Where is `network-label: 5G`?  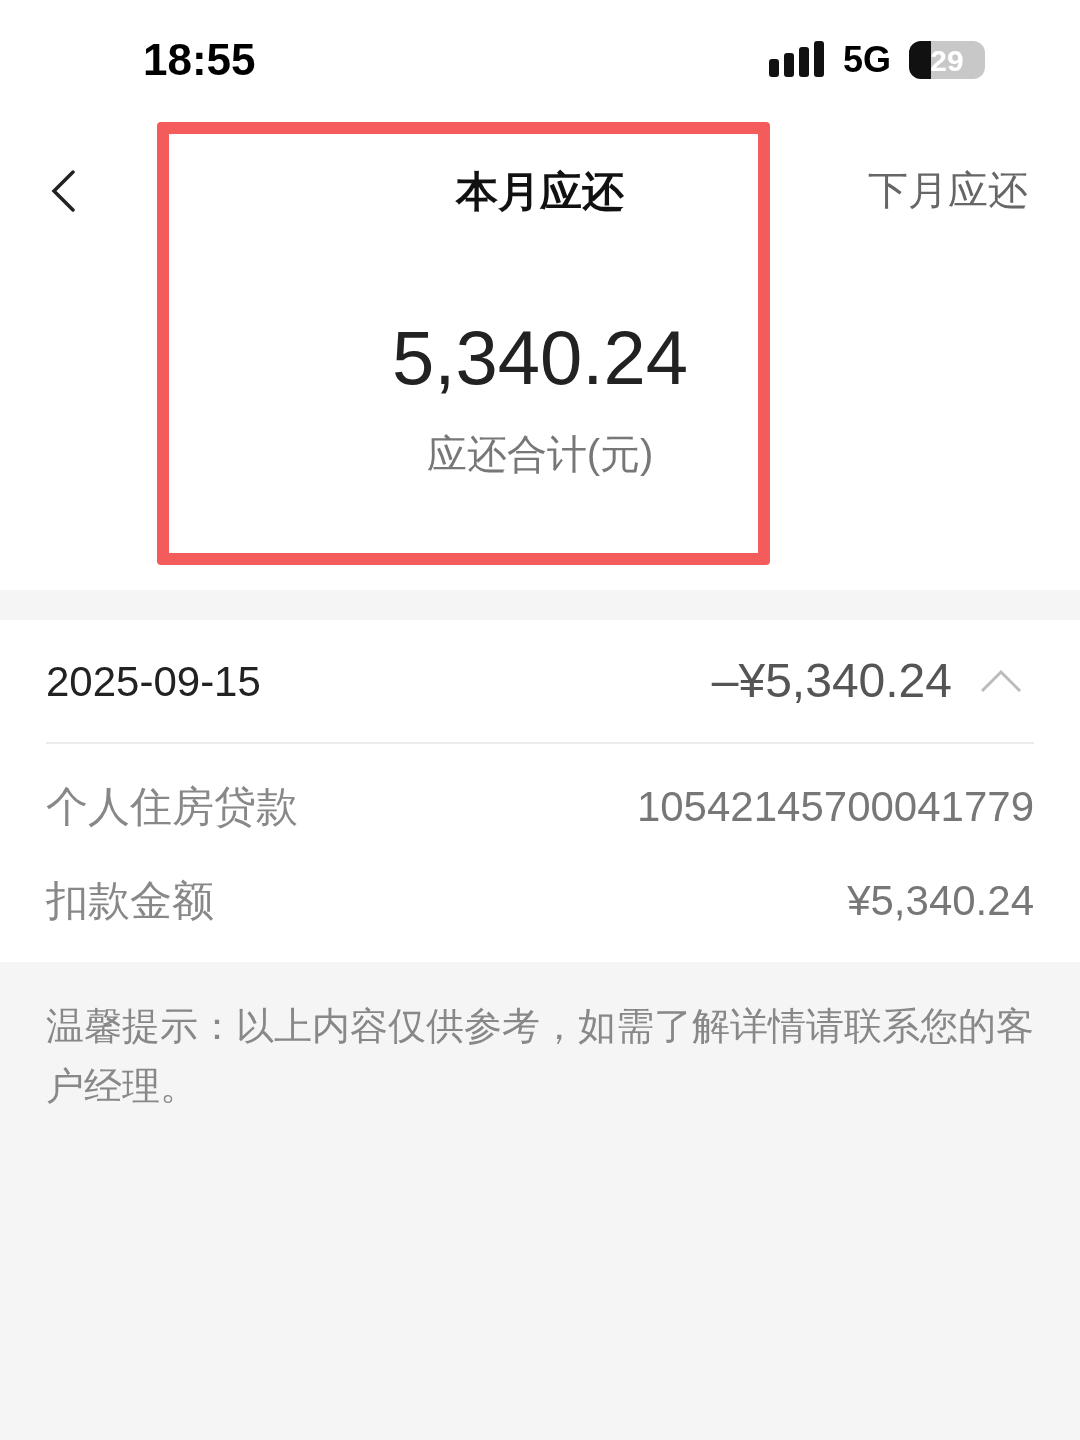 network-label: 5G is located at coordinates (866, 60).